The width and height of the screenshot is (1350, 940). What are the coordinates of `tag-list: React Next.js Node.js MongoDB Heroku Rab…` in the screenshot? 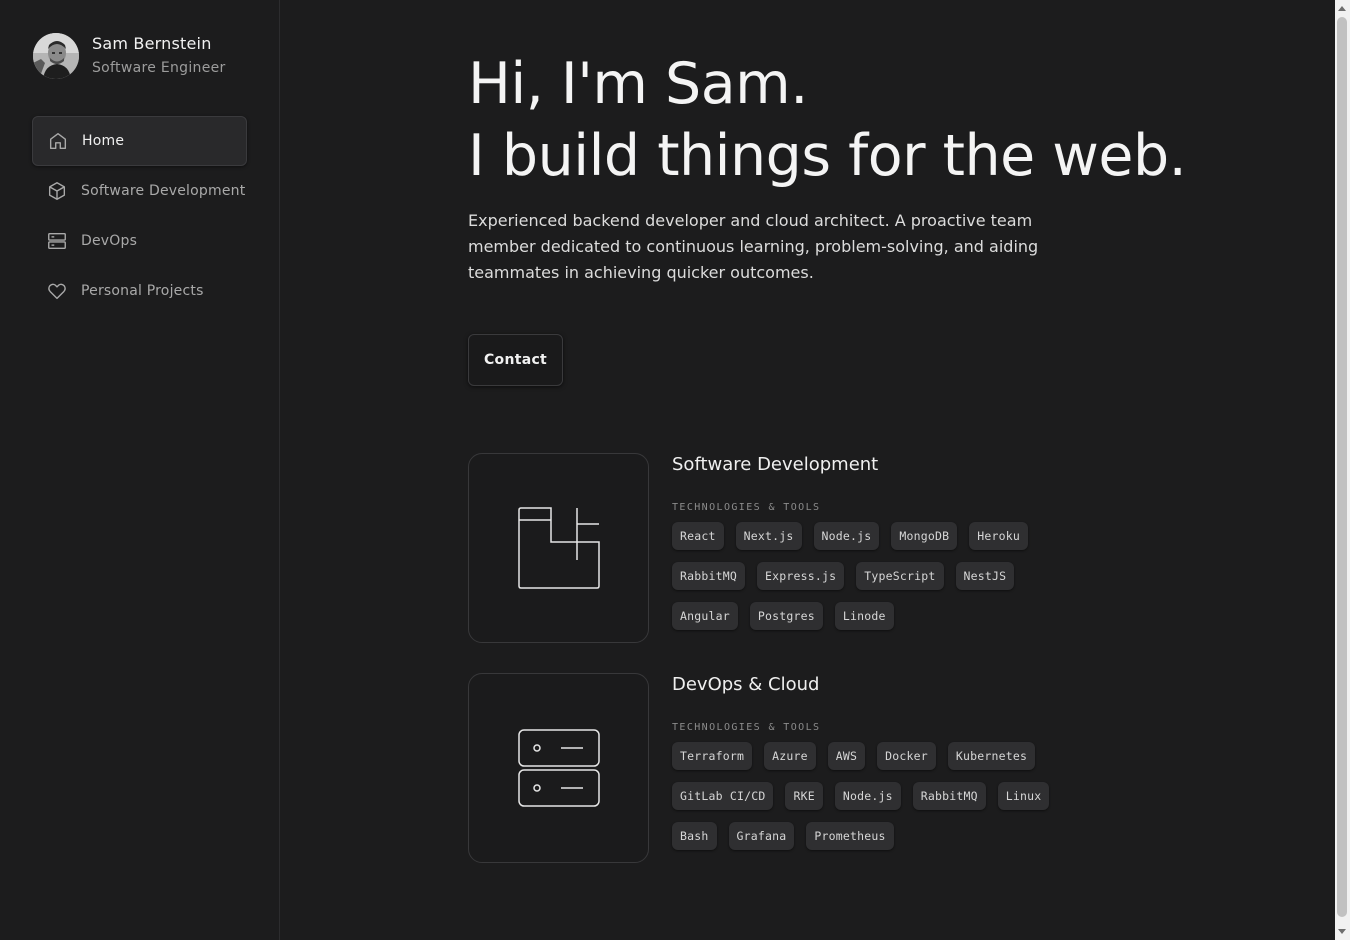 It's located at (867, 582).